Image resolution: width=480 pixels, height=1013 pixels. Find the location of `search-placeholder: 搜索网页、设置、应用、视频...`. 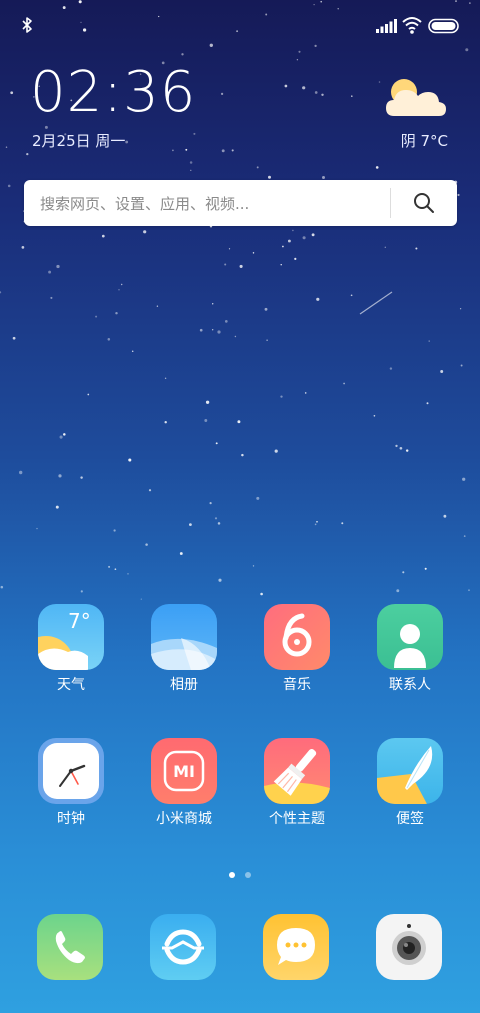

search-placeholder: 搜索网页、设置、应用、视频... is located at coordinates (144, 203).